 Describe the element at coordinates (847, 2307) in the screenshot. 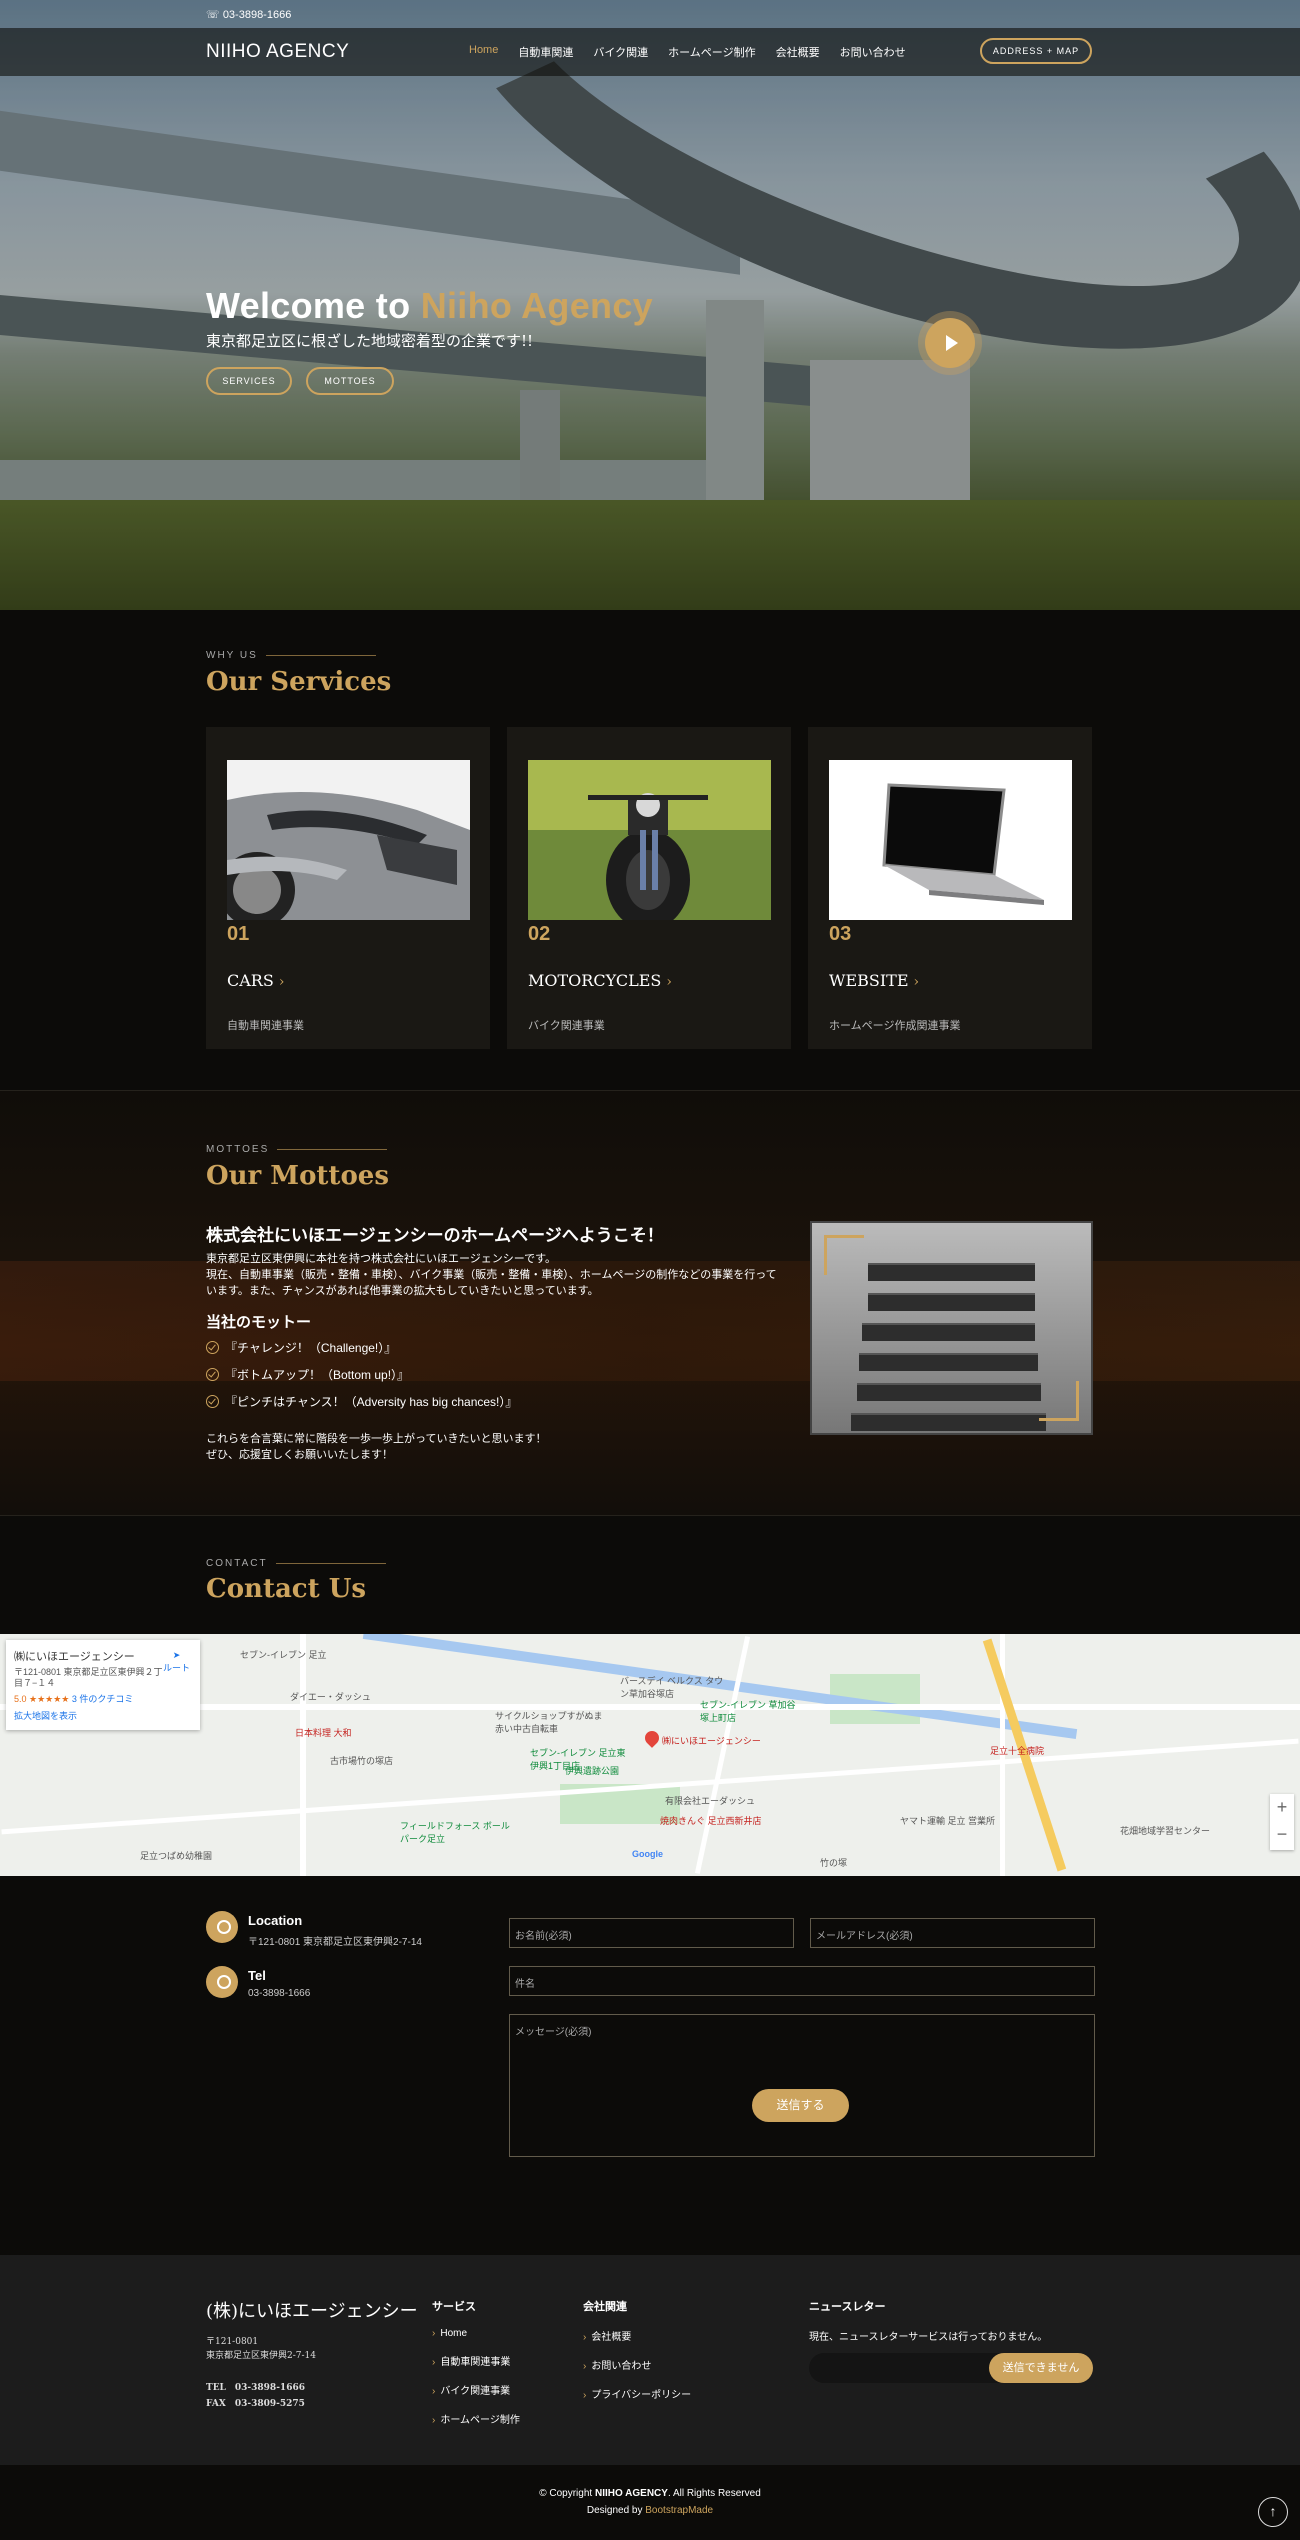

I see `footer-news-title: ニュースレター` at that location.